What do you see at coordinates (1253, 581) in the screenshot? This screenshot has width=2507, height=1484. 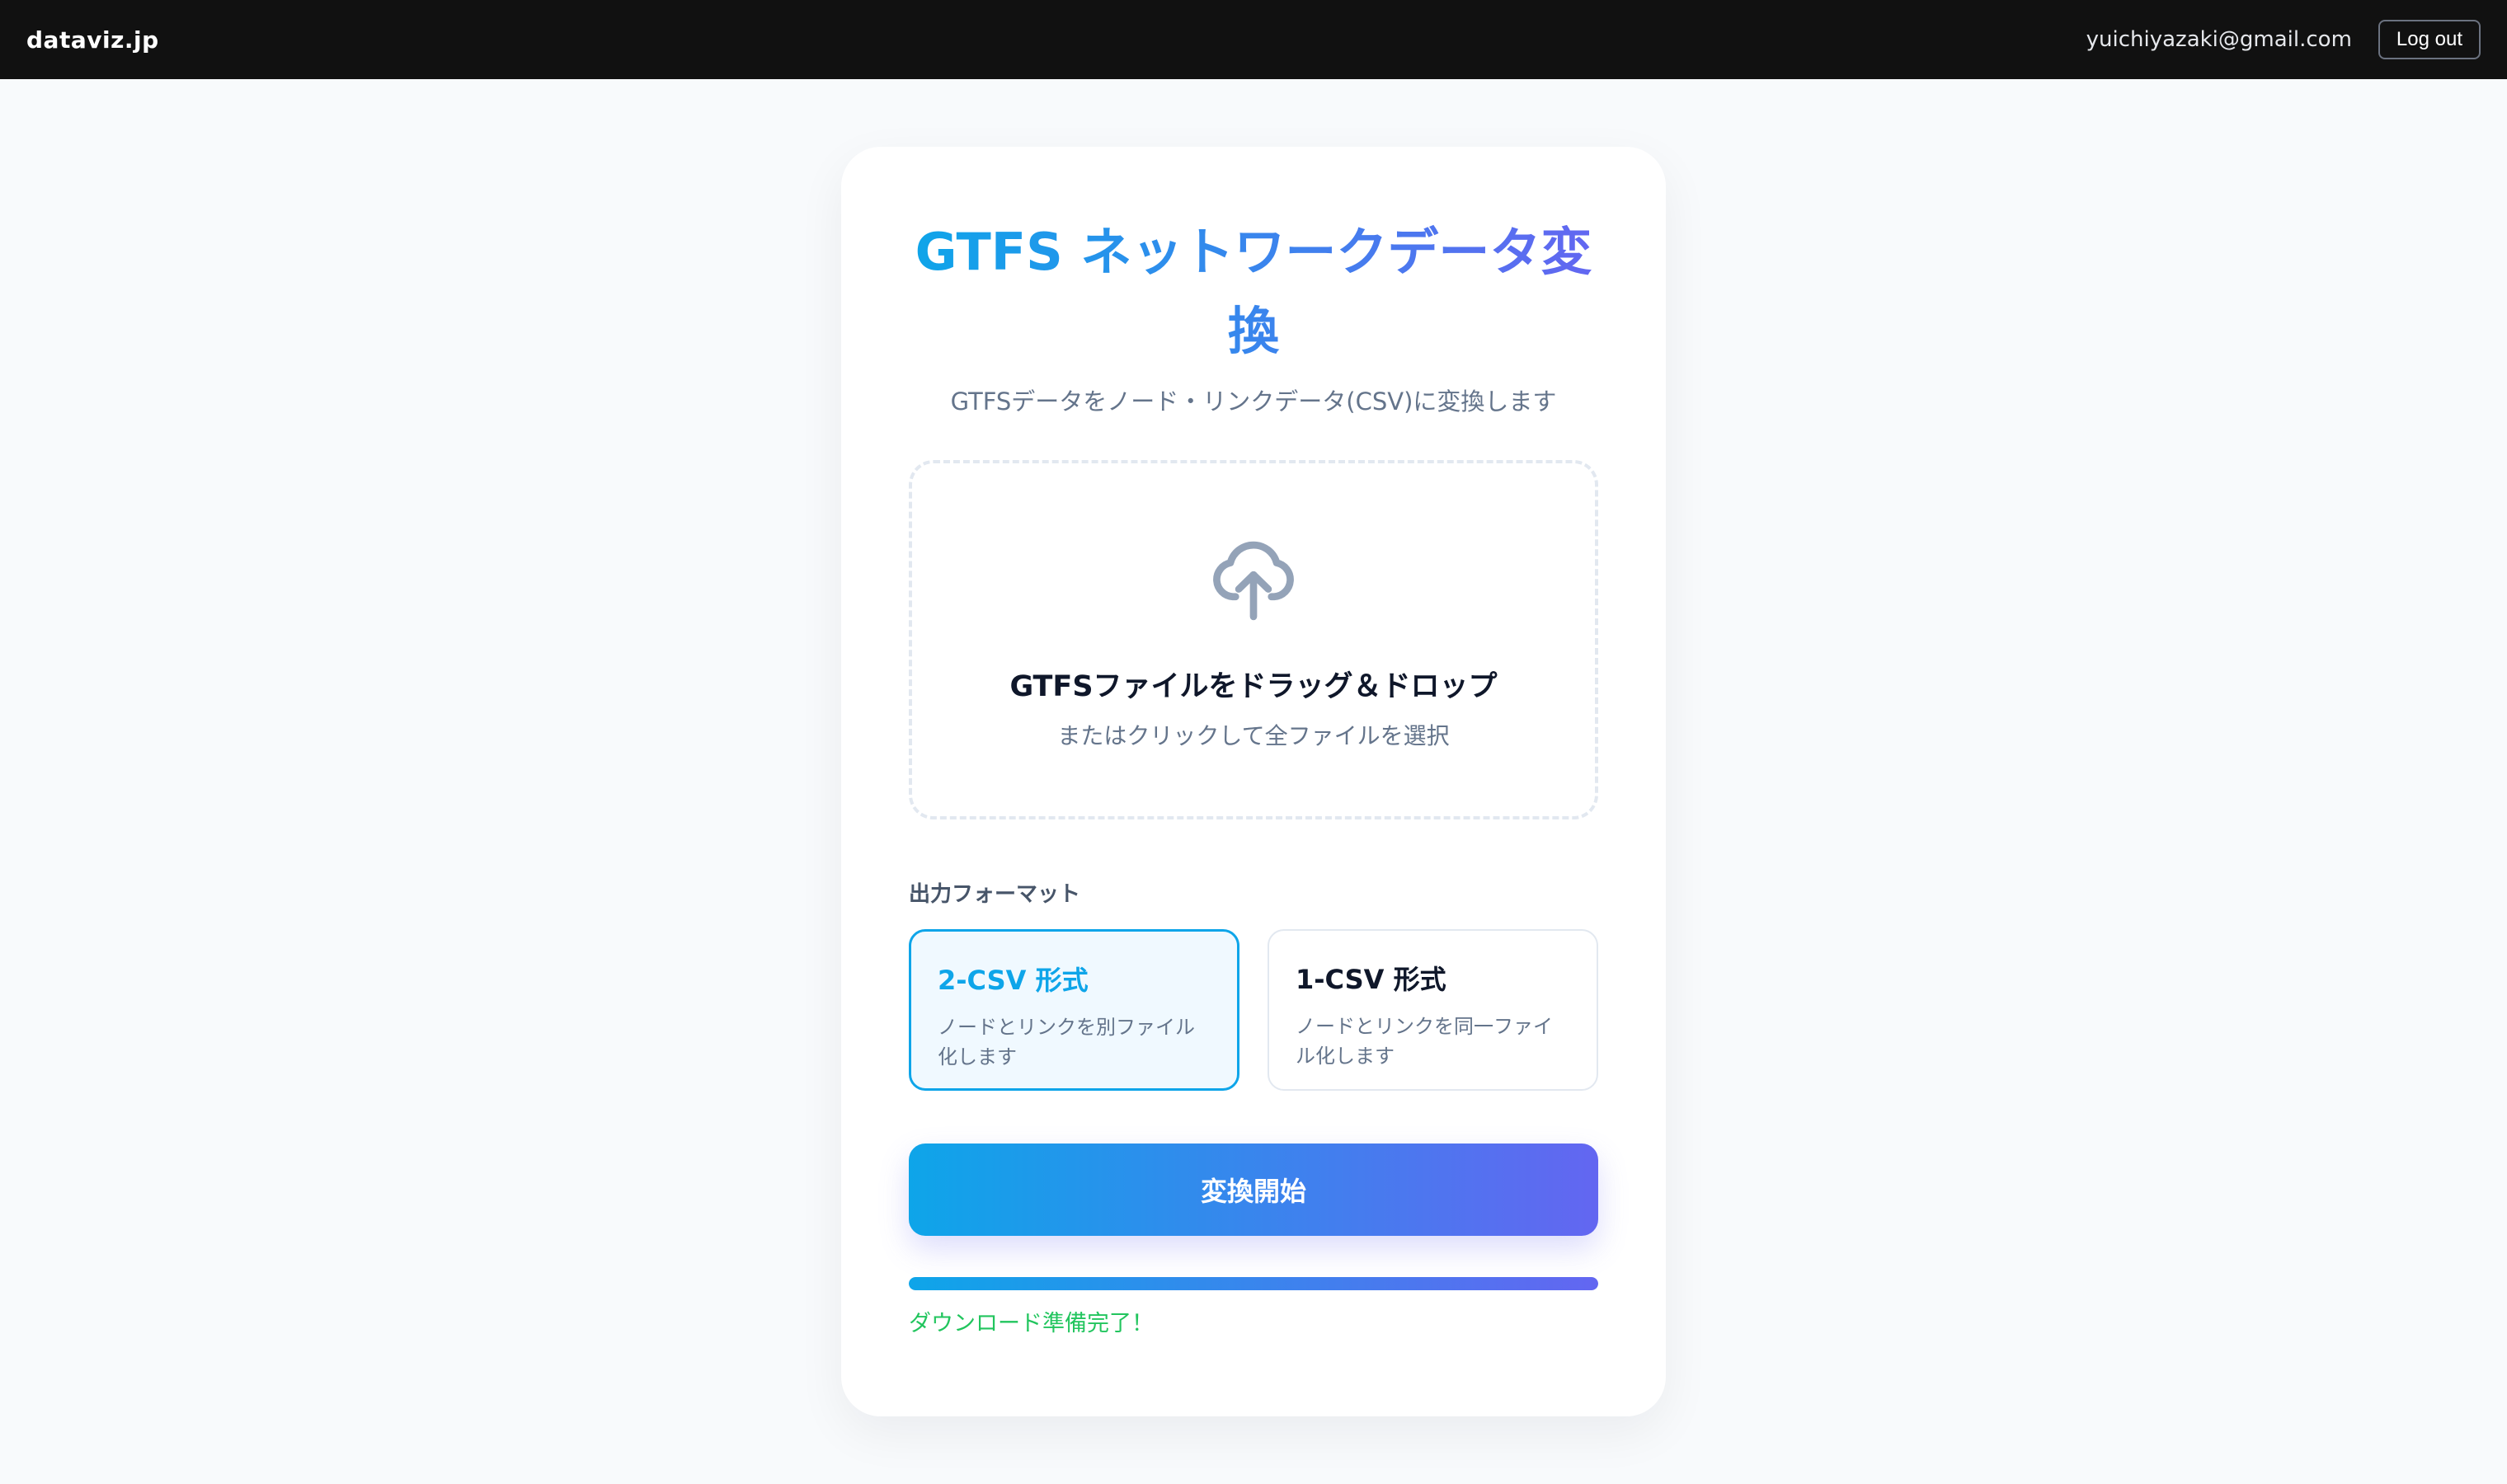 I see `cloud-upload-icon` at bounding box center [1253, 581].